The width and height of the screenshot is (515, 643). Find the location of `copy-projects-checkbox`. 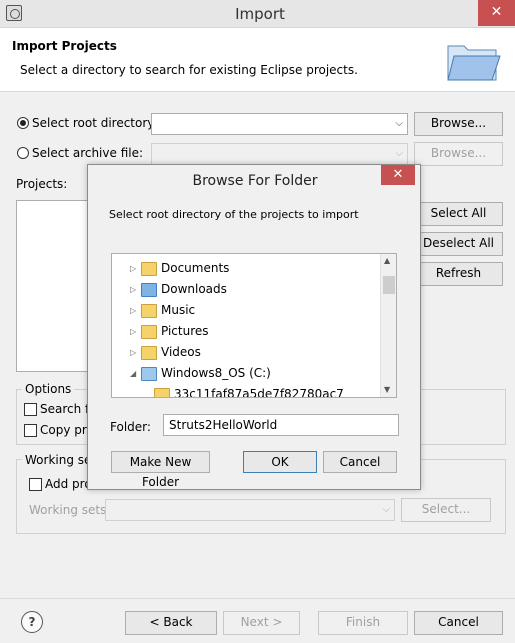

copy-projects-checkbox is located at coordinates (30, 430).